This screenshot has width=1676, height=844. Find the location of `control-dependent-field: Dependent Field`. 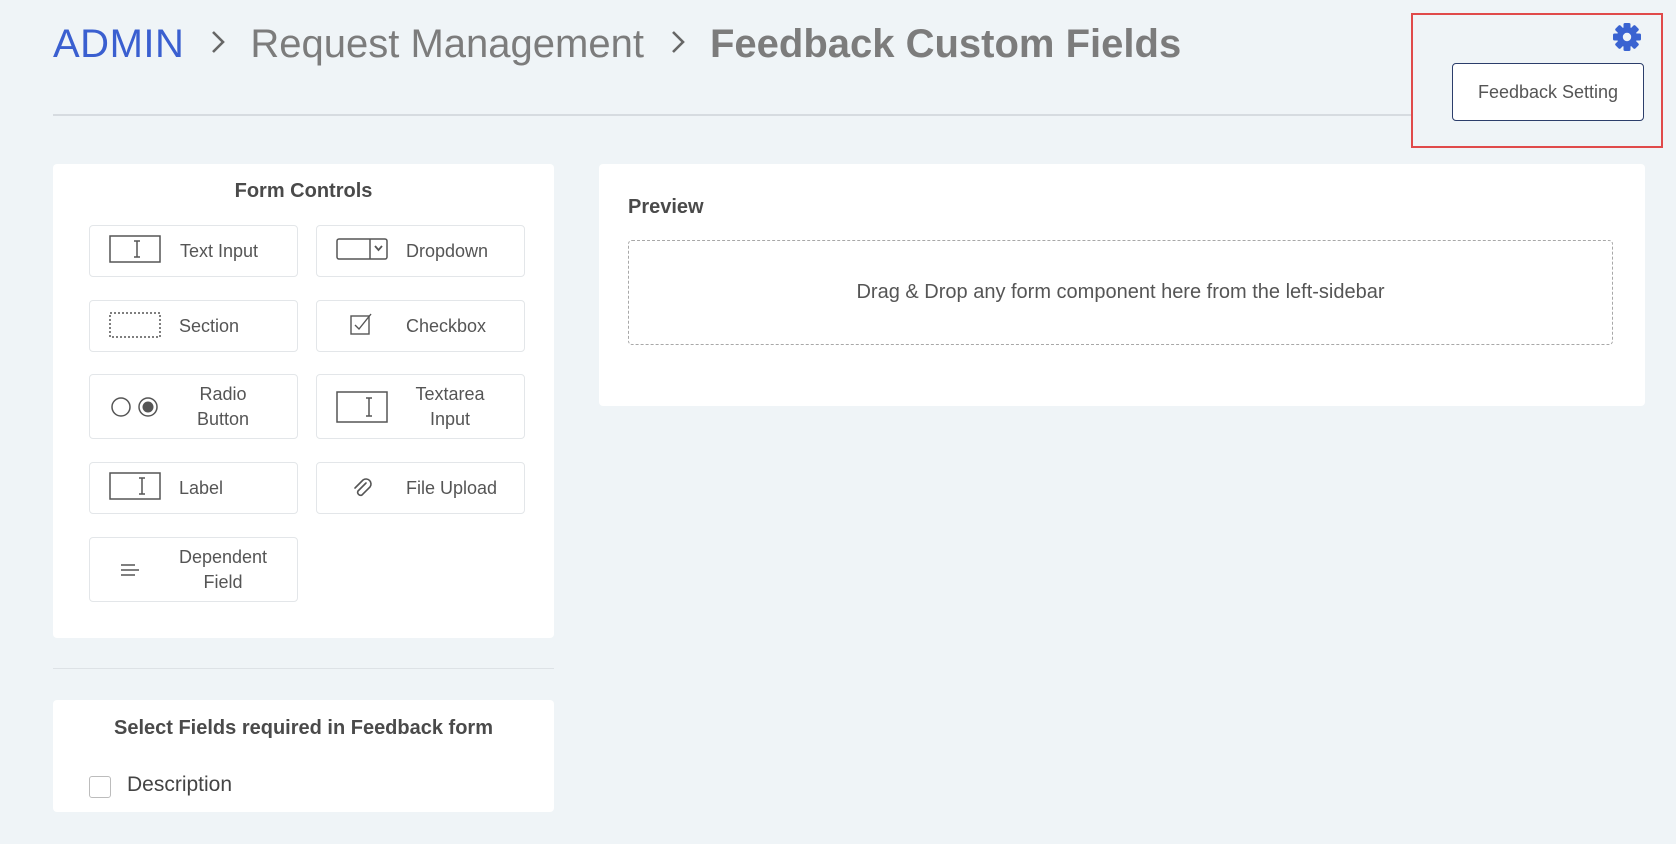

control-dependent-field: Dependent Field is located at coordinates (193, 569).